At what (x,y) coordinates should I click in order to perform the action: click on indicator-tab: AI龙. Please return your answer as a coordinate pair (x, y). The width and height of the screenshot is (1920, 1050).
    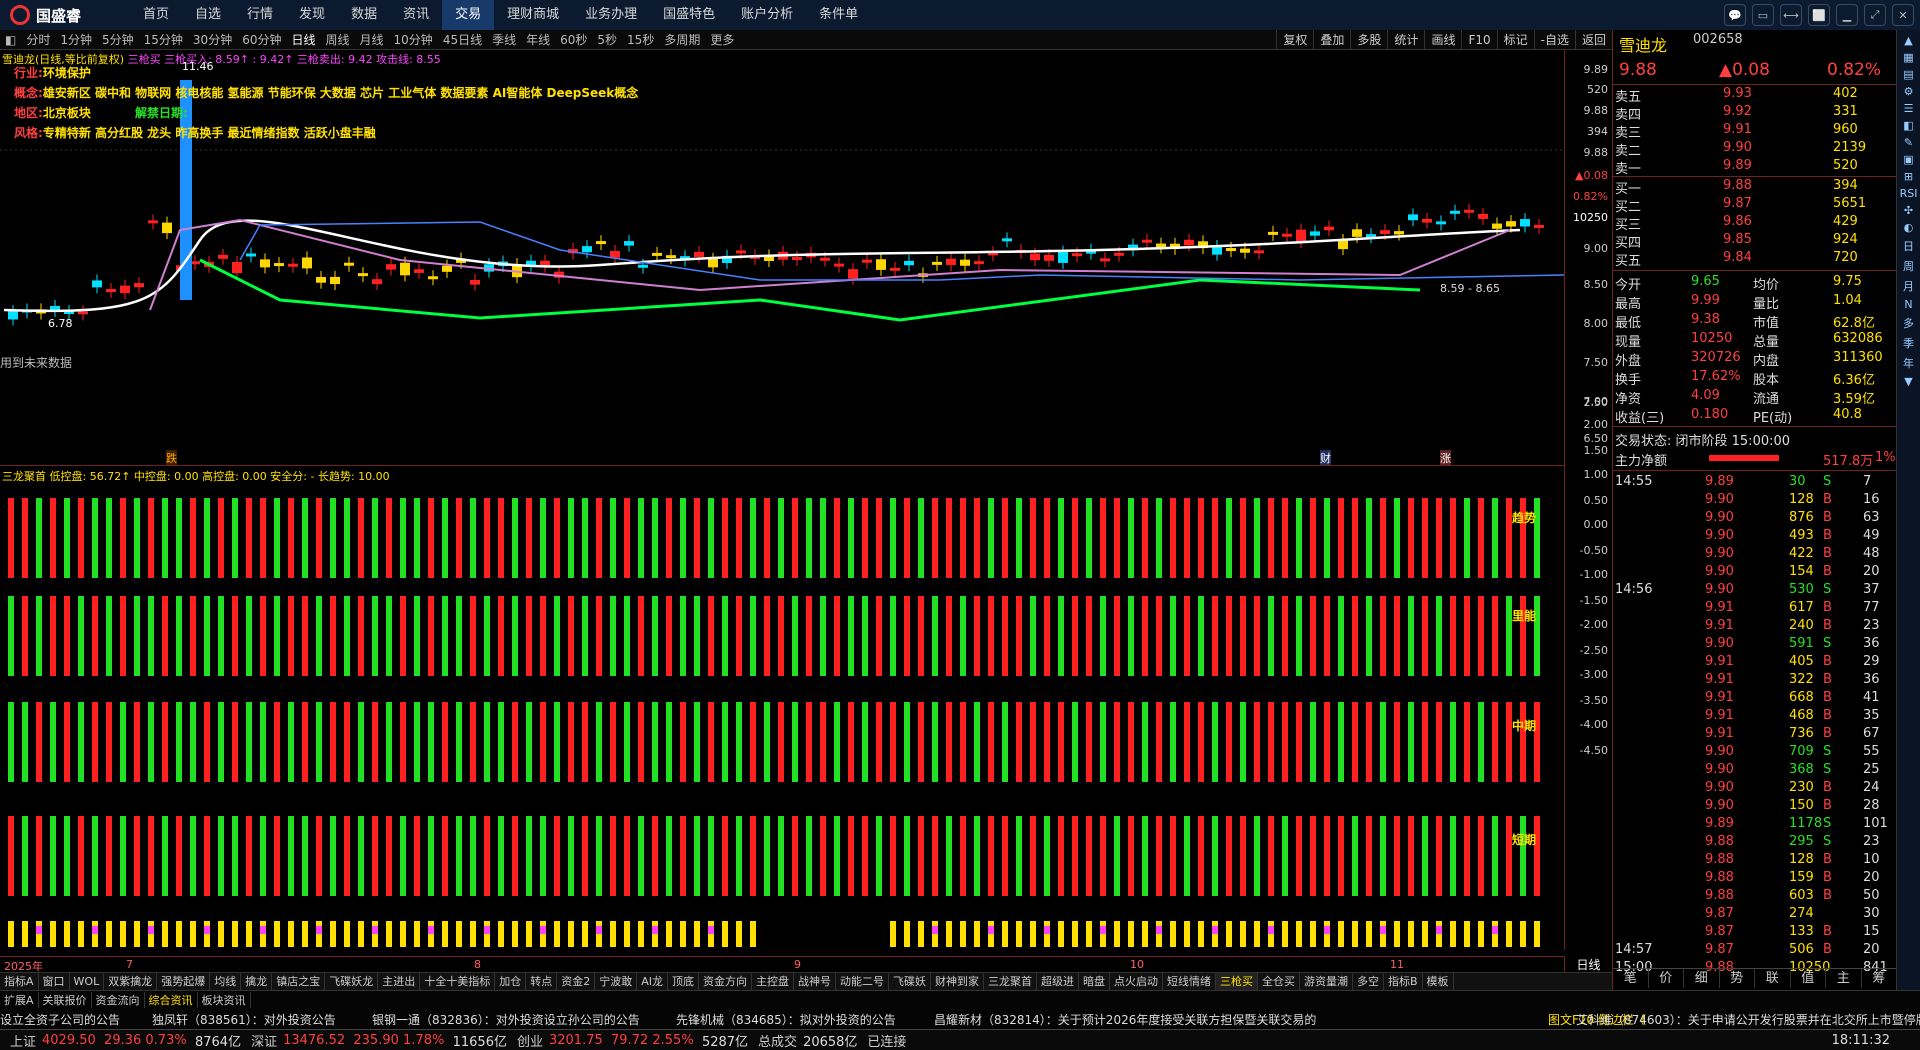
    Looking at the image, I should click on (652, 981).